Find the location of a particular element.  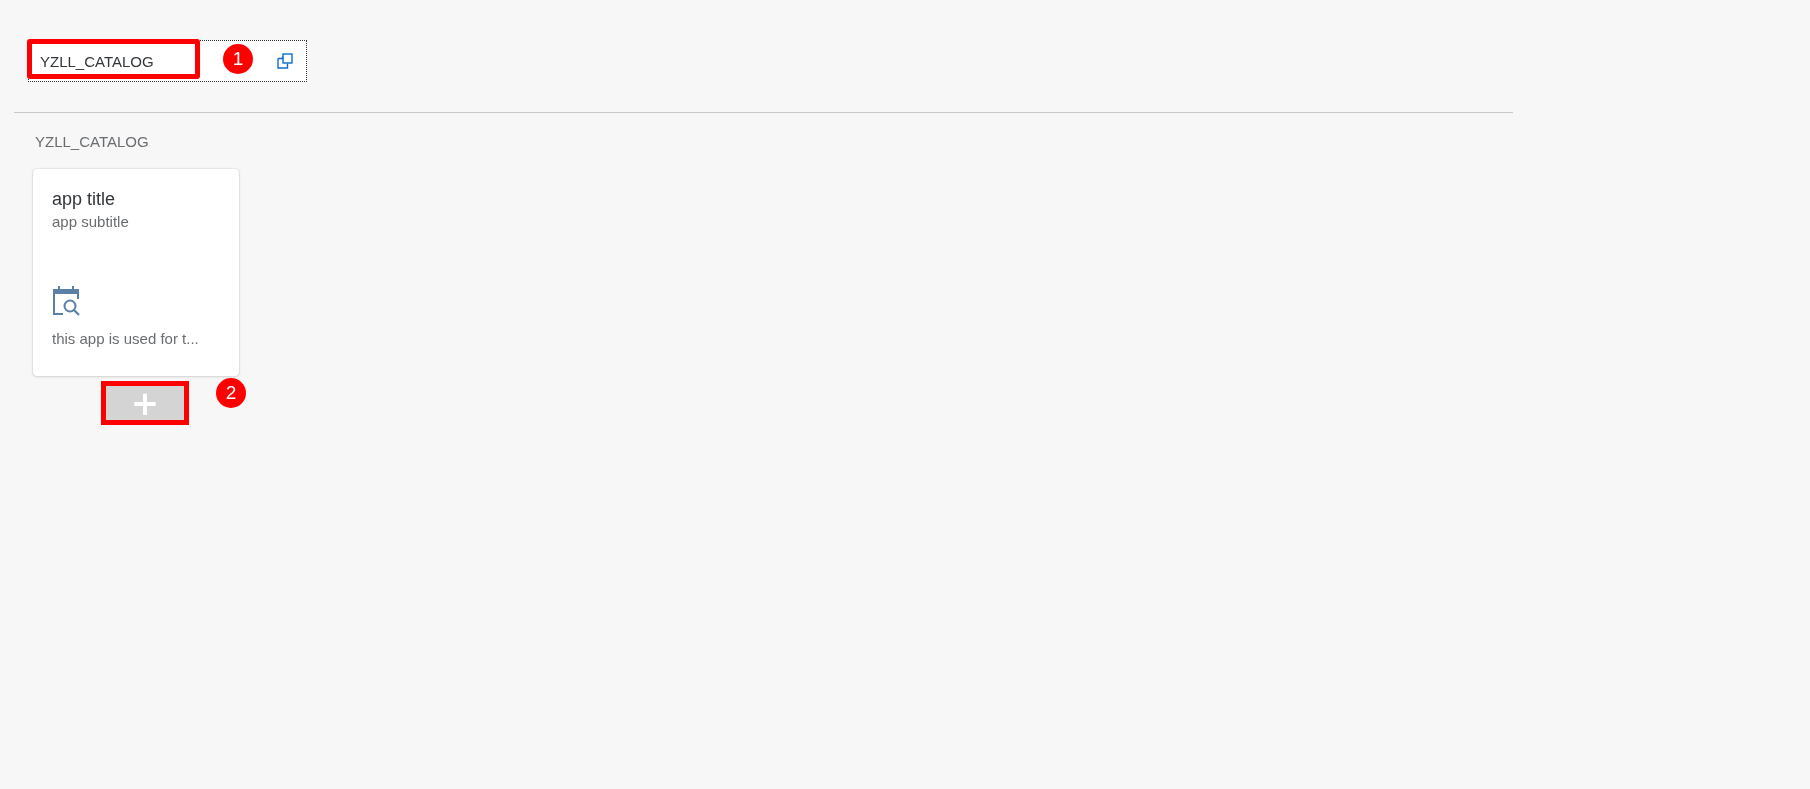

catalog-field: YZLL_CATALOG 1 is located at coordinates (167, 61).